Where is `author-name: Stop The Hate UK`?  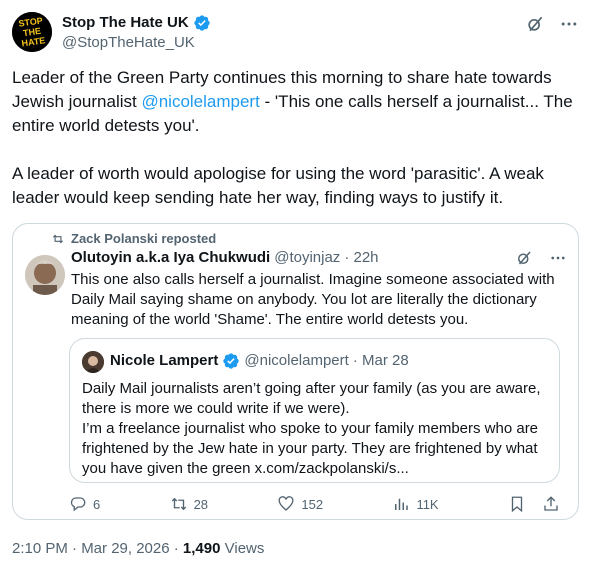
author-name: Stop The Hate UK is located at coordinates (125, 23).